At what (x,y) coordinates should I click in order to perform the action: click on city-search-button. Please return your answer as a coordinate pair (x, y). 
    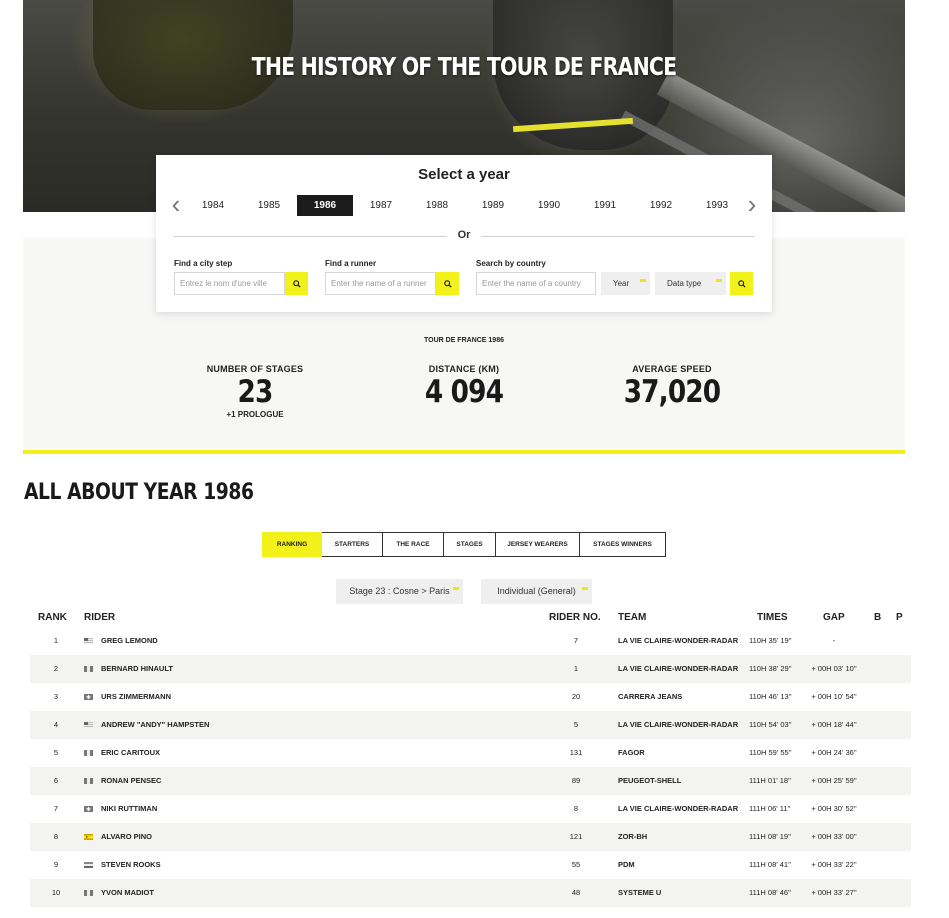
    Looking at the image, I should click on (296, 283).